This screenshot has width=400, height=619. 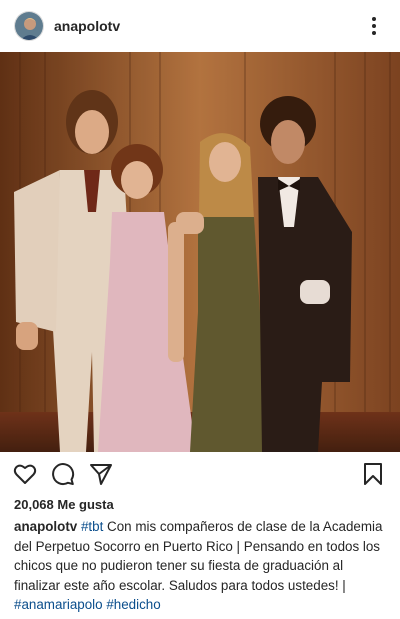 I want to click on post-header: anapolotv, so click(x=200, y=26).